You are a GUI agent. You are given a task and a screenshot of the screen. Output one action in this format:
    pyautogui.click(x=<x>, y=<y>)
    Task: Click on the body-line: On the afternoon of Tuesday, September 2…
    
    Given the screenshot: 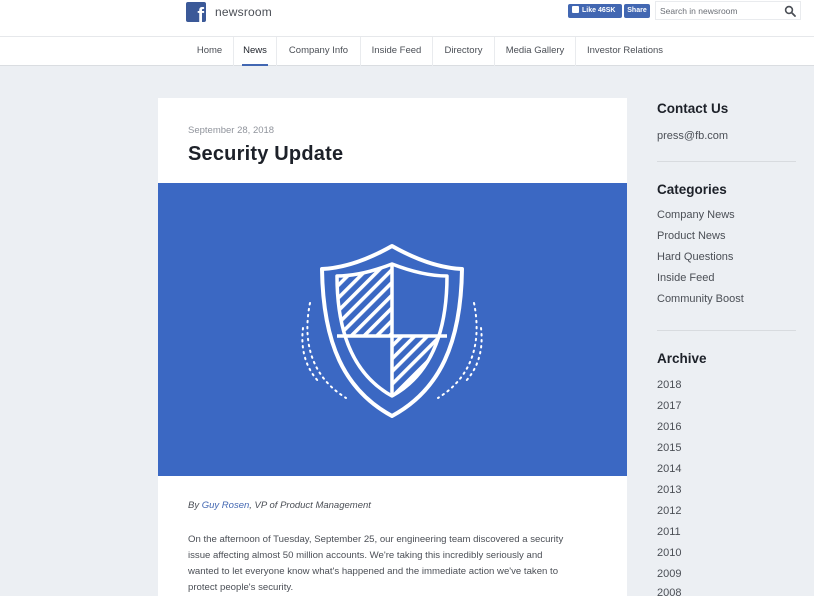 What is the action you would take?
    pyautogui.click(x=376, y=539)
    